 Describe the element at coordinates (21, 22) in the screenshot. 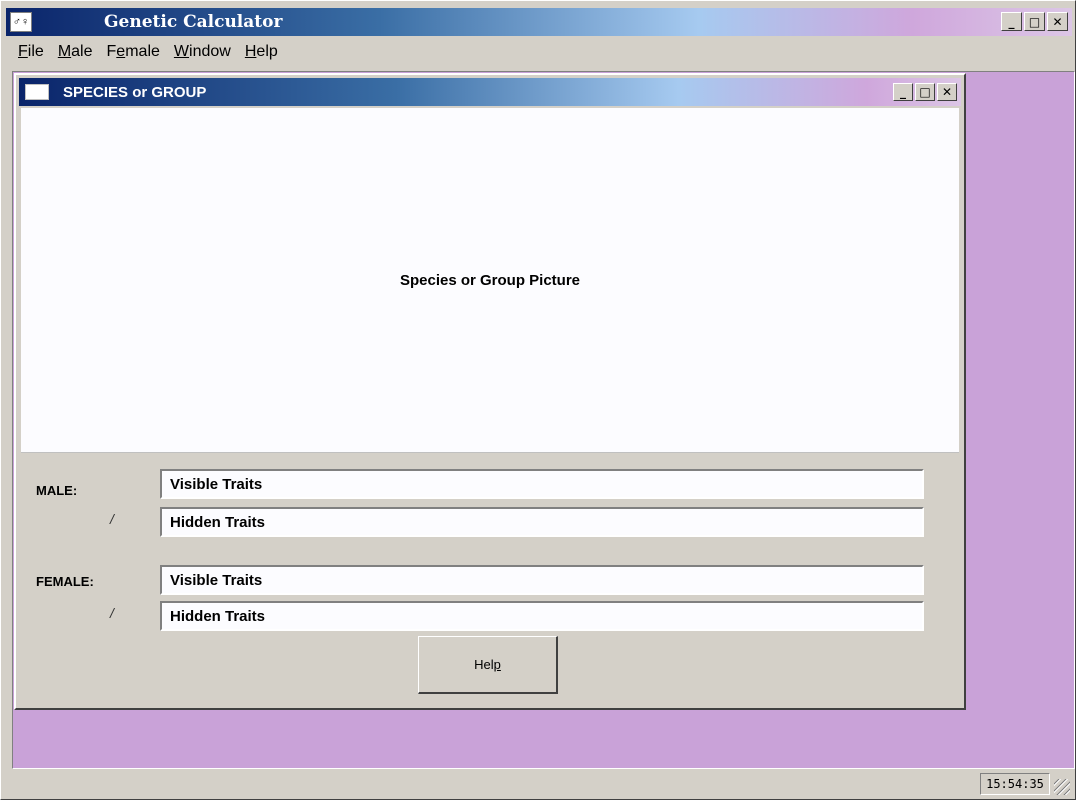

I see `genetics-app-icon: ♂♀` at that location.